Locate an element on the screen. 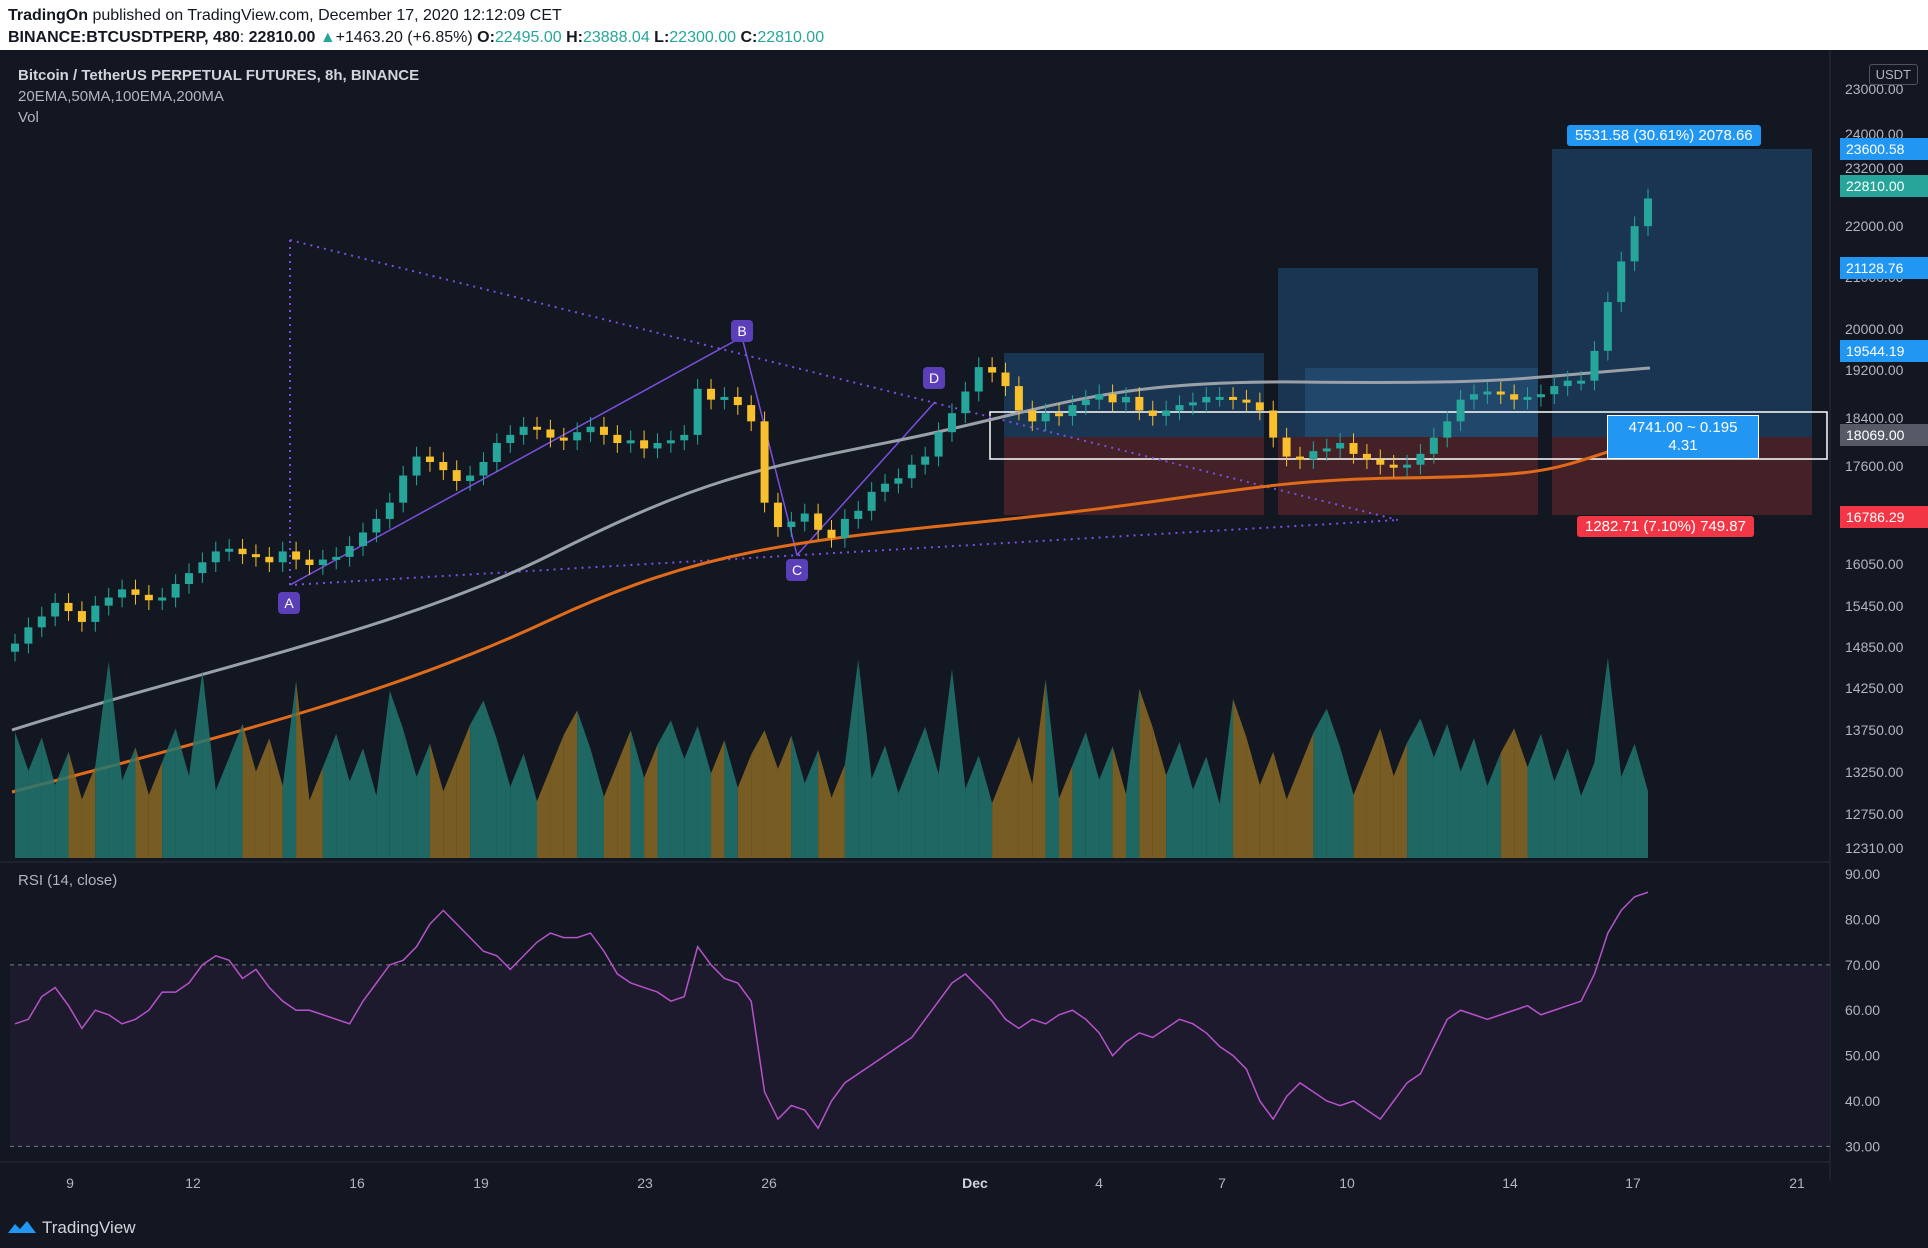 The height and width of the screenshot is (1248, 1928). price-tag-entry: 18069.00 is located at coordinates (1884, 435).